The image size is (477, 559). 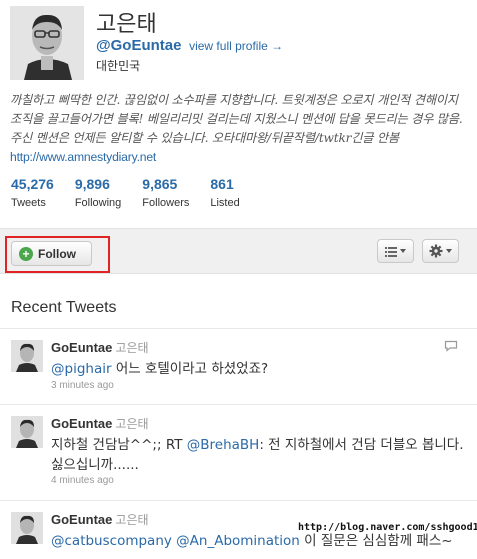 I want to click on stat-value: 9,896, so click(x=92, y=184).